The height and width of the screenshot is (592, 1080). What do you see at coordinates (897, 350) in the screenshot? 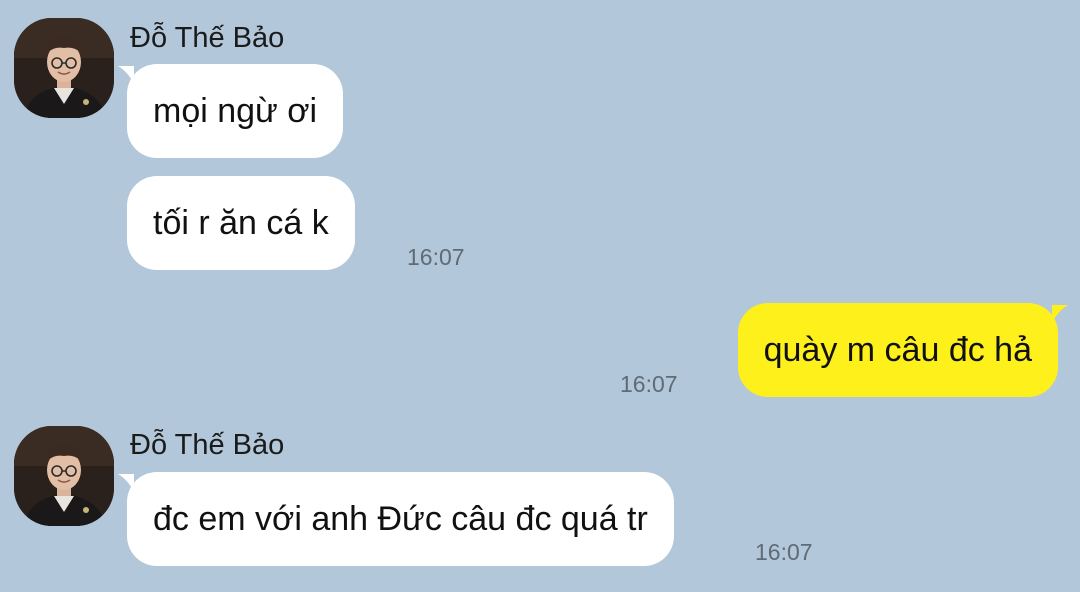
I see `message-bubble: quày m câu đc hả` at bounding box center [897, 350].